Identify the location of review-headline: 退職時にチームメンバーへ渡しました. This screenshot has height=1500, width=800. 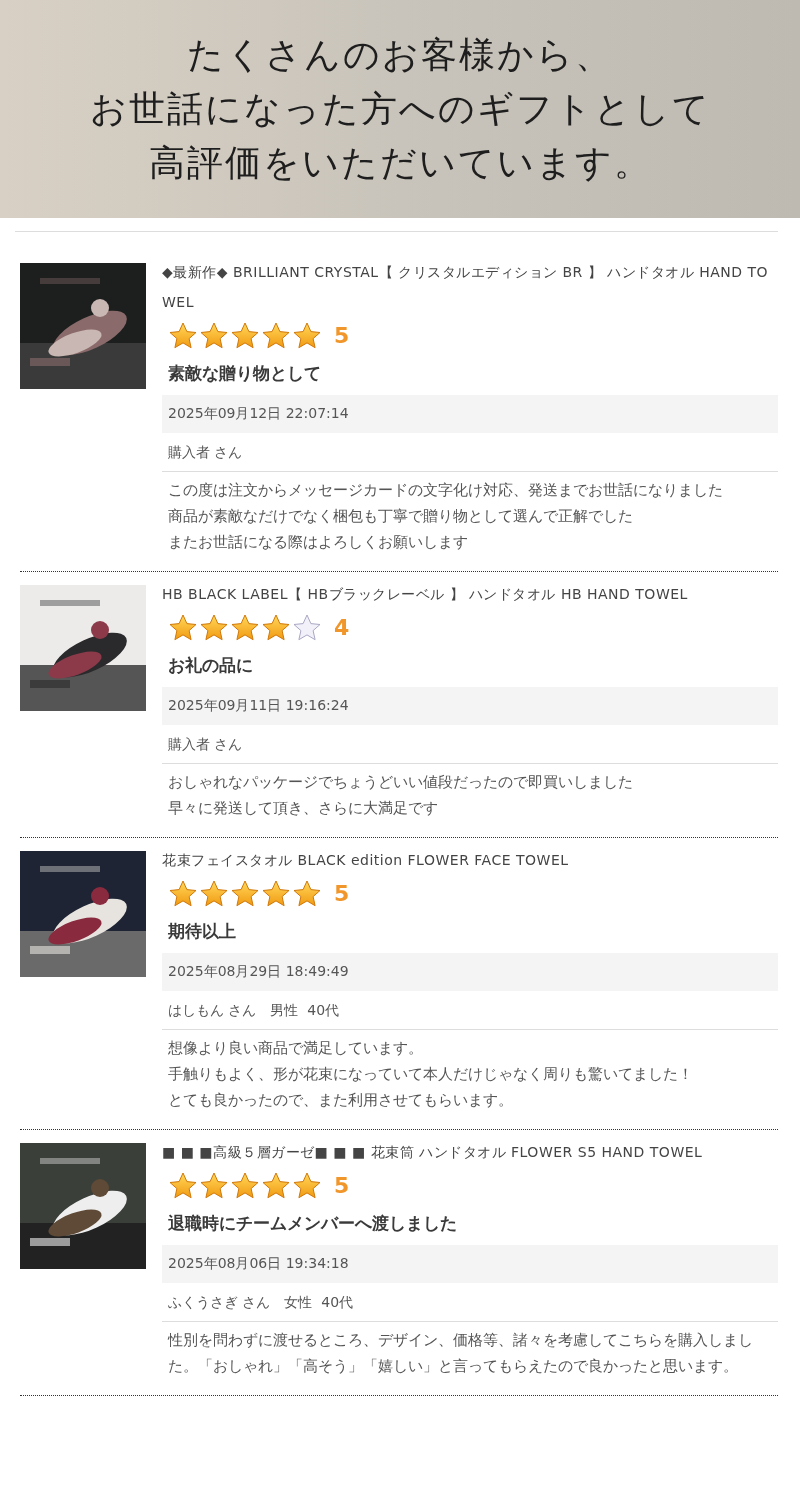
(312, 1223).